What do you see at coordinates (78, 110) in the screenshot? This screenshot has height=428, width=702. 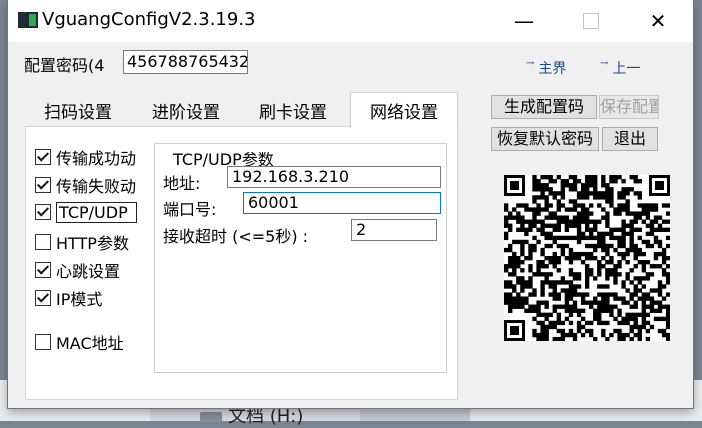 I see `tab-scan-settings: 扫码设置` at bounding box center [78, 110].